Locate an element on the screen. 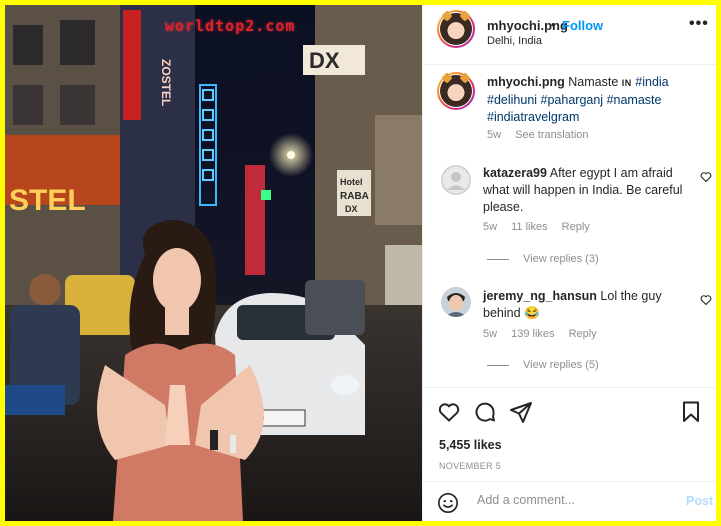  see-translation-link: See translation is located at coordinates (551, 135).